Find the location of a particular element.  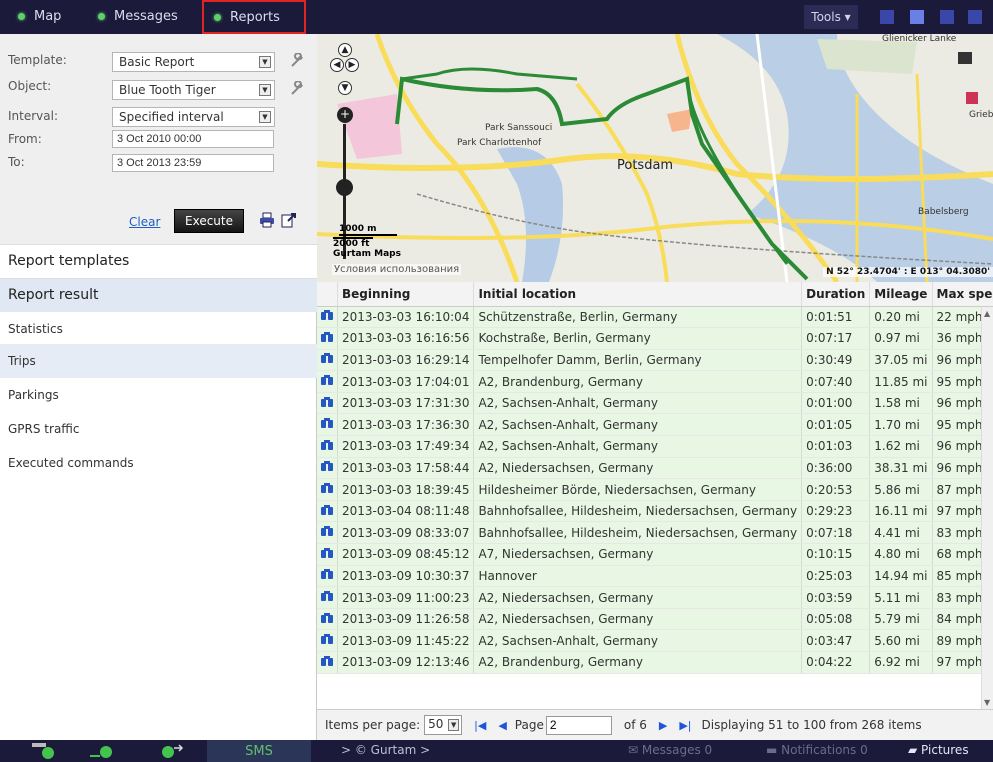

execute-button: Execute is located at coordinates (209, 221).